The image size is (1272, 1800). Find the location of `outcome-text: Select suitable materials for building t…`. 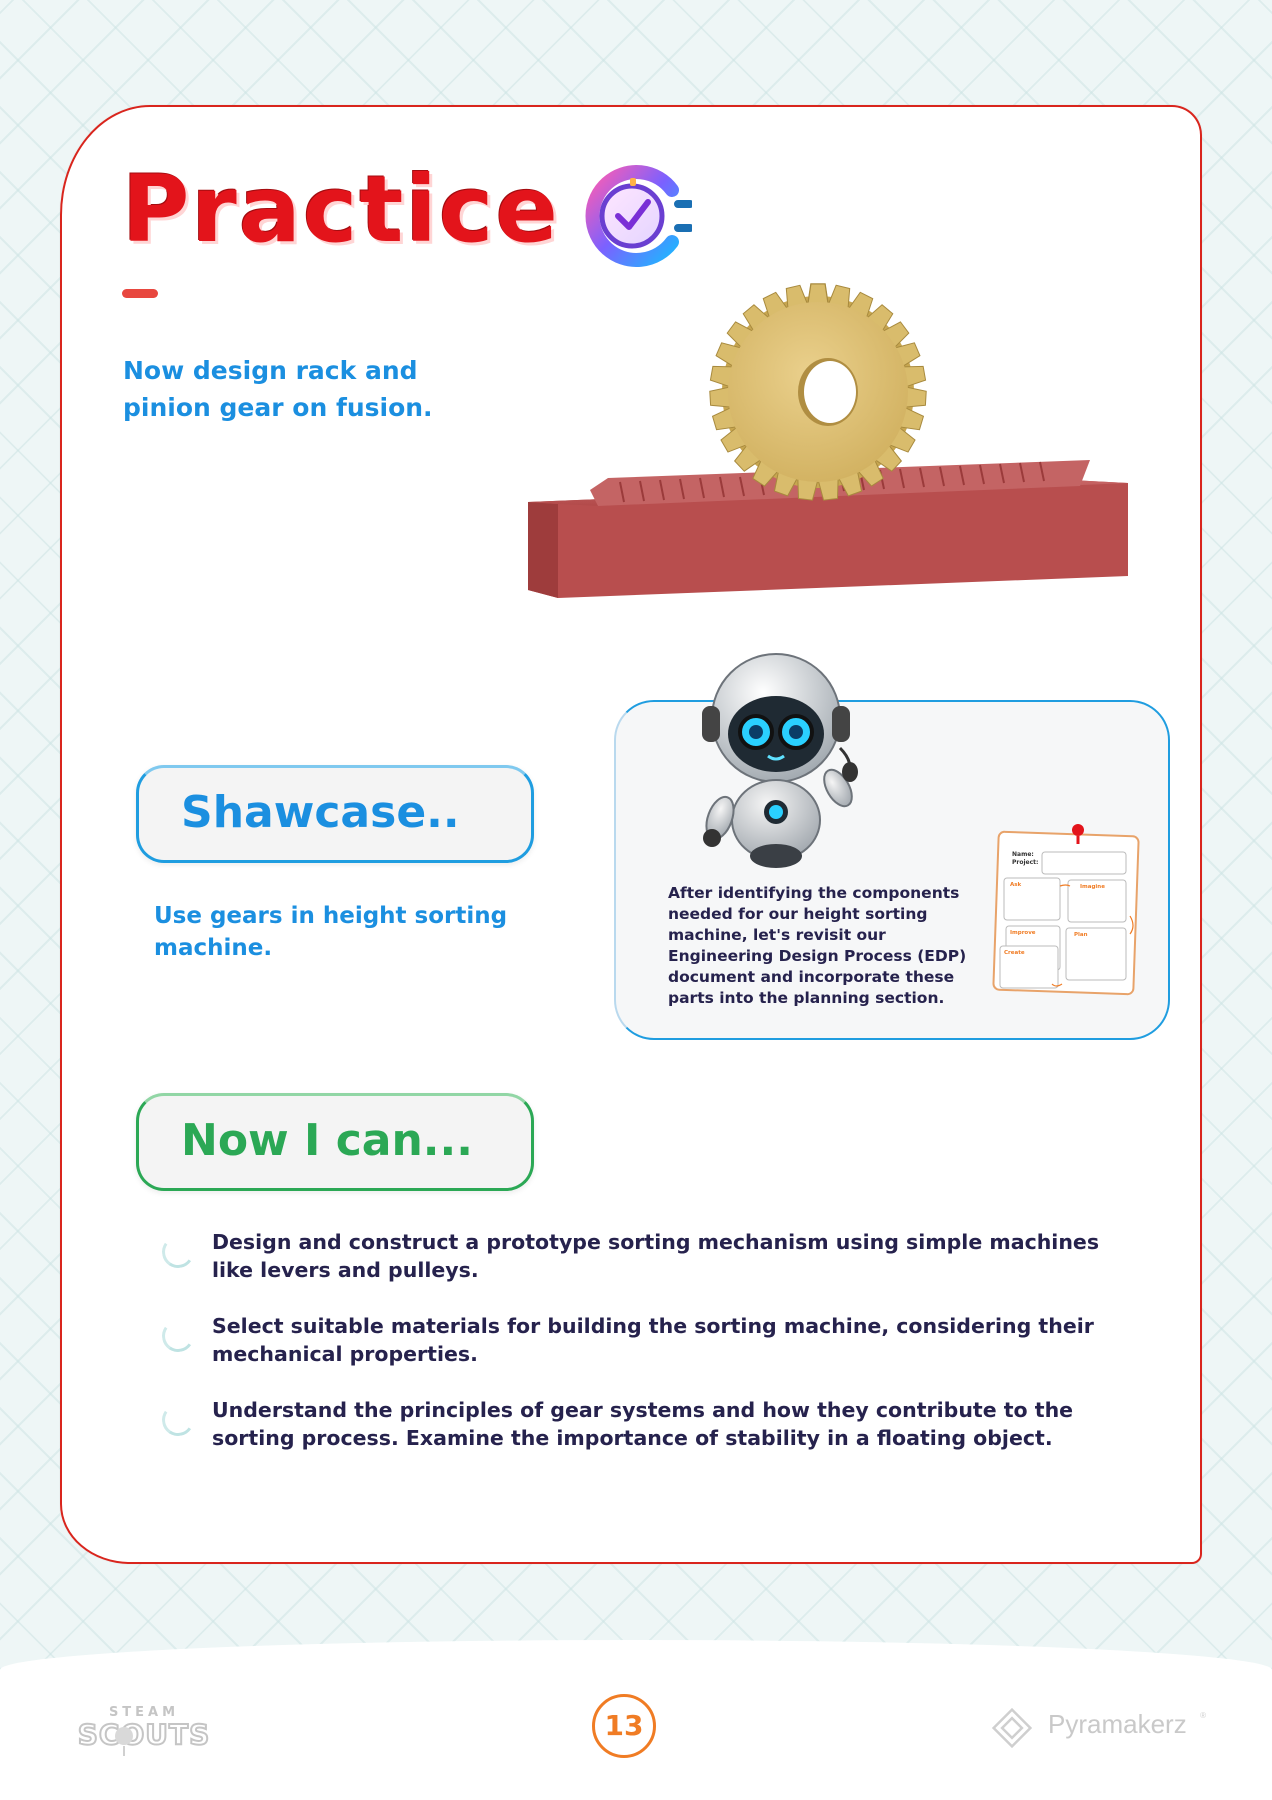

outcome-text: Select suitable materials for building t… is located at coordinates (653, 1340).